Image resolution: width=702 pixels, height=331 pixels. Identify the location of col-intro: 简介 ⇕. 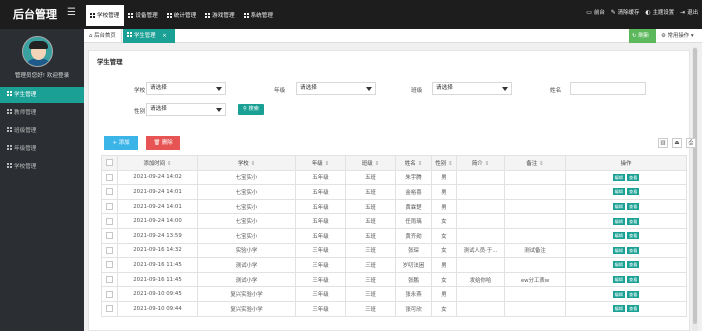
(480, 163).